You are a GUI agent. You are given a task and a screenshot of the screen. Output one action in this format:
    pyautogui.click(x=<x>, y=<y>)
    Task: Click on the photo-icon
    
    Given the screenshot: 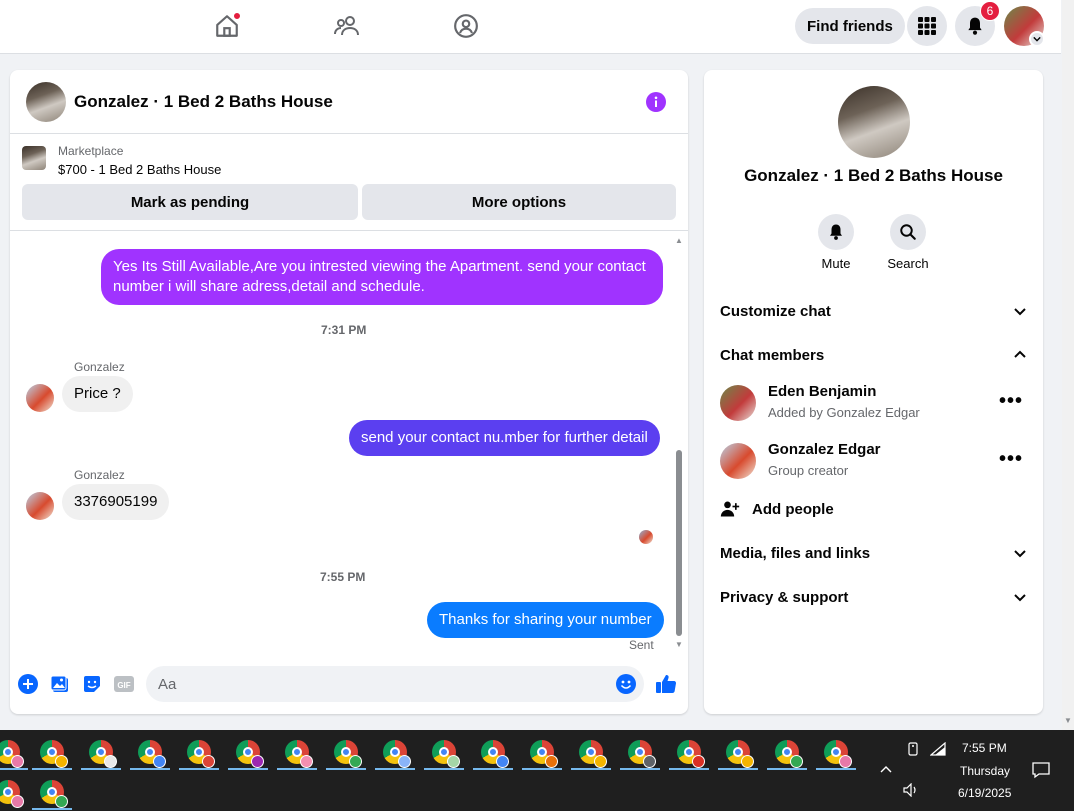 What is the action you would take?
    pyautogui.click(x=60, y=684)
    